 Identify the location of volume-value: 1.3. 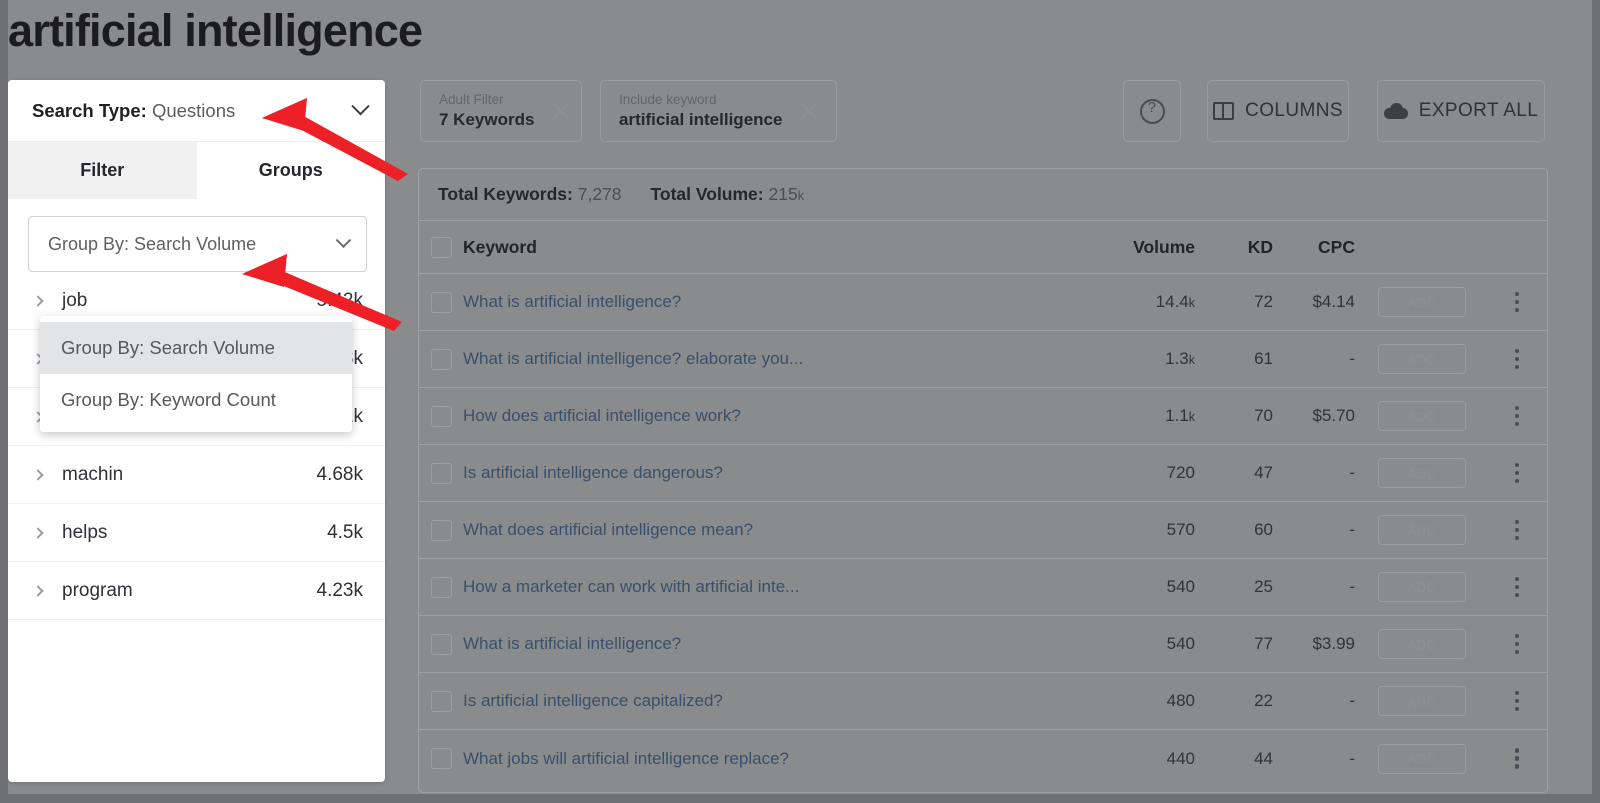
(1177, 358).